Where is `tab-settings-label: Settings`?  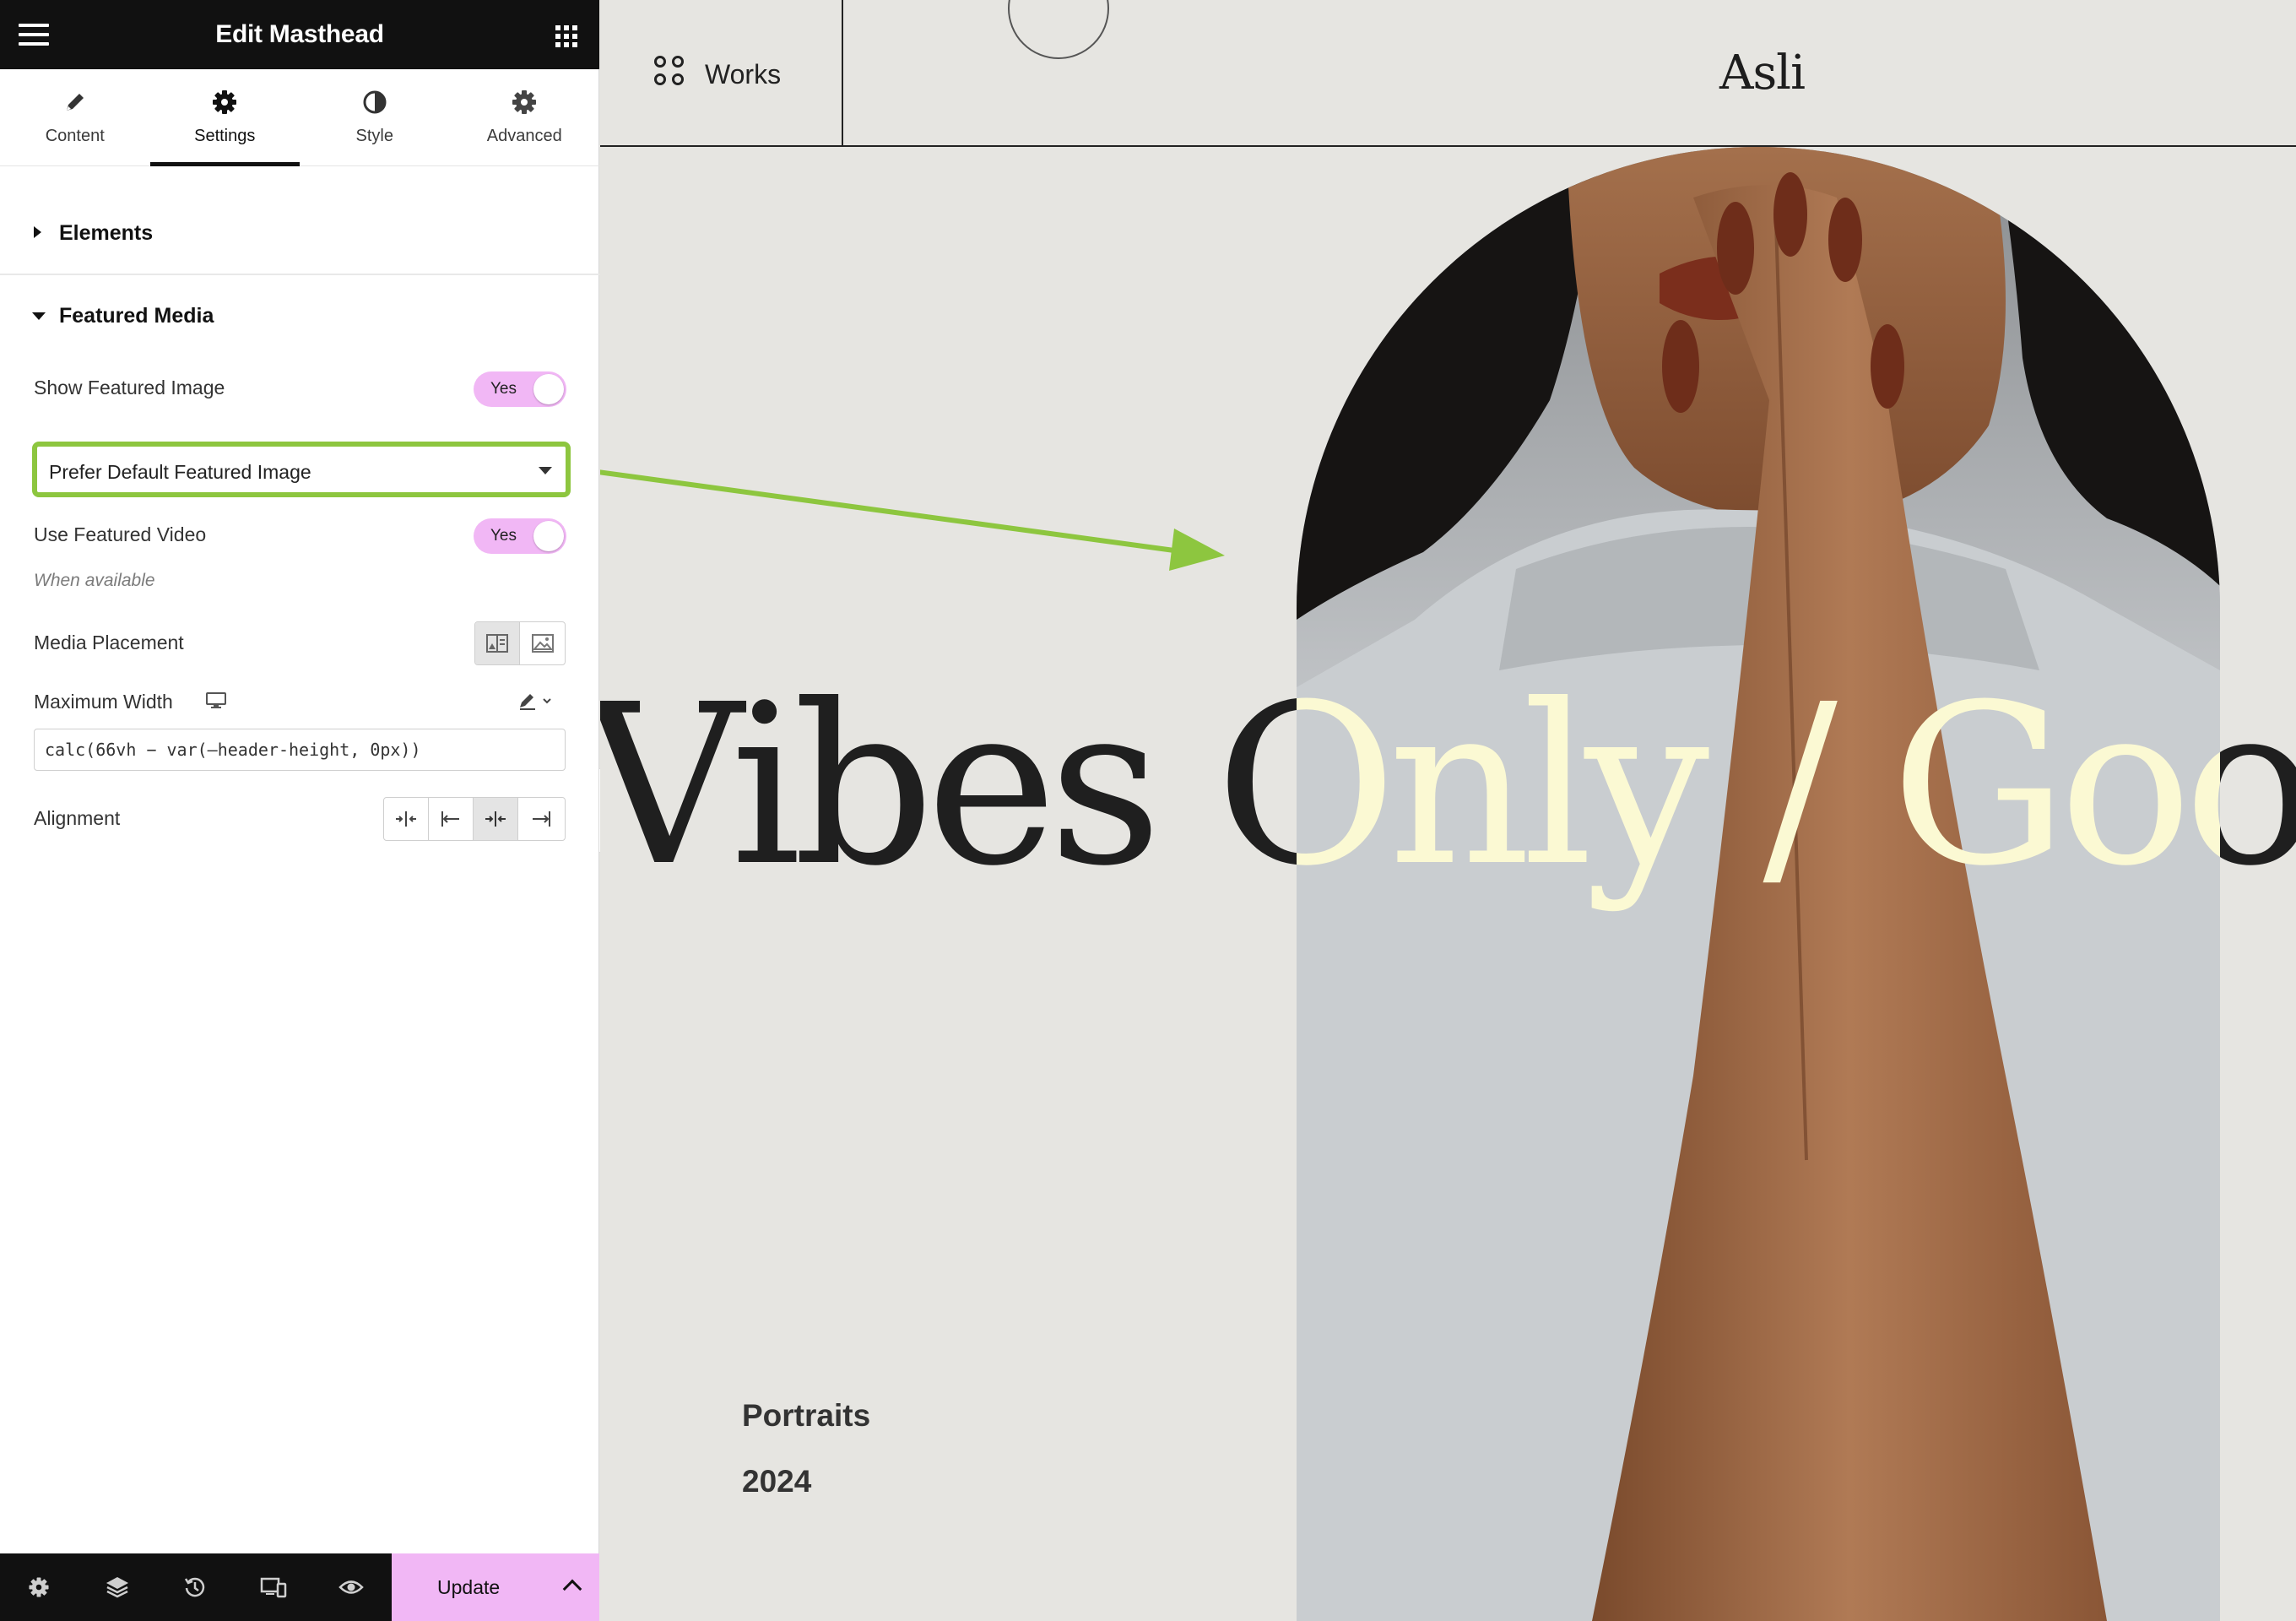 tab-settings-label: Settings is located at coordinates (225, 136).